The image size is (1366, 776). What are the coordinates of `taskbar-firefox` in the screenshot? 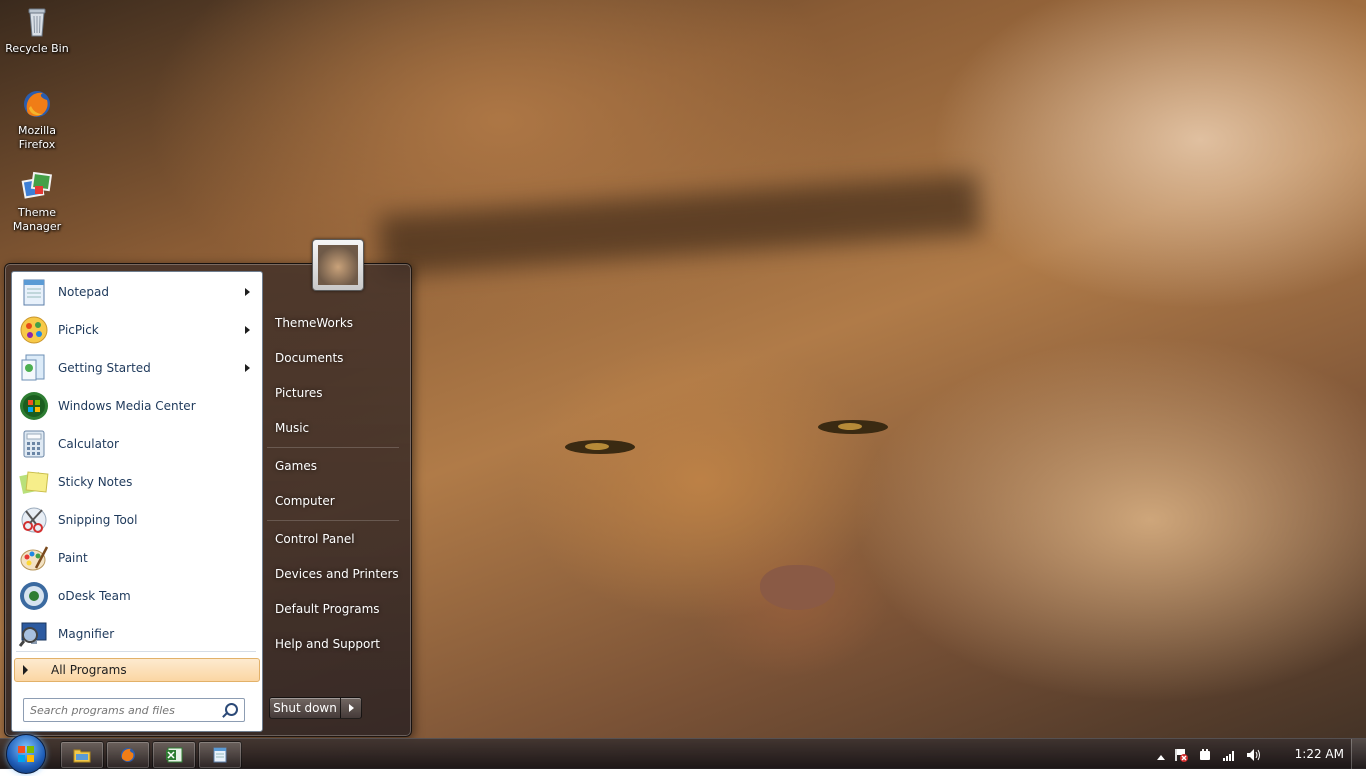 It's located at (128, 755).